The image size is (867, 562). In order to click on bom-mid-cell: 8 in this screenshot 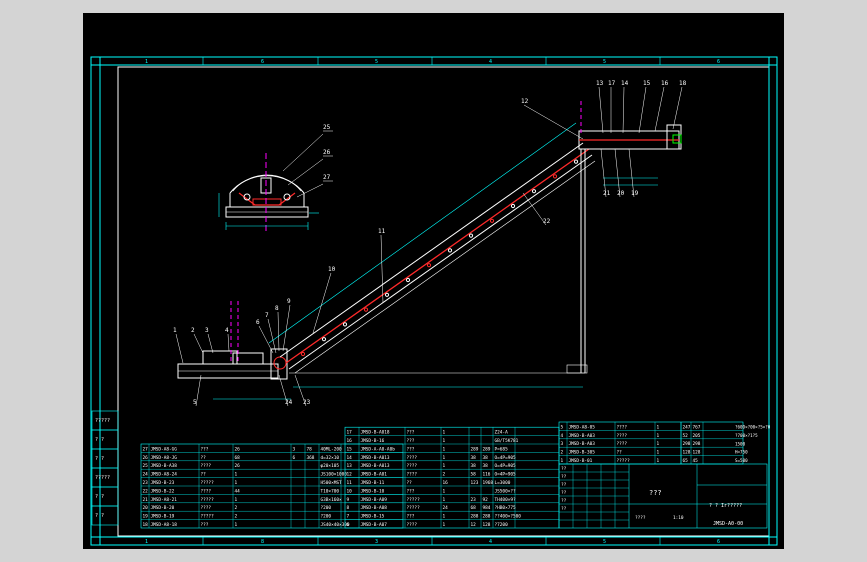, I will do `click(348, 508)`.